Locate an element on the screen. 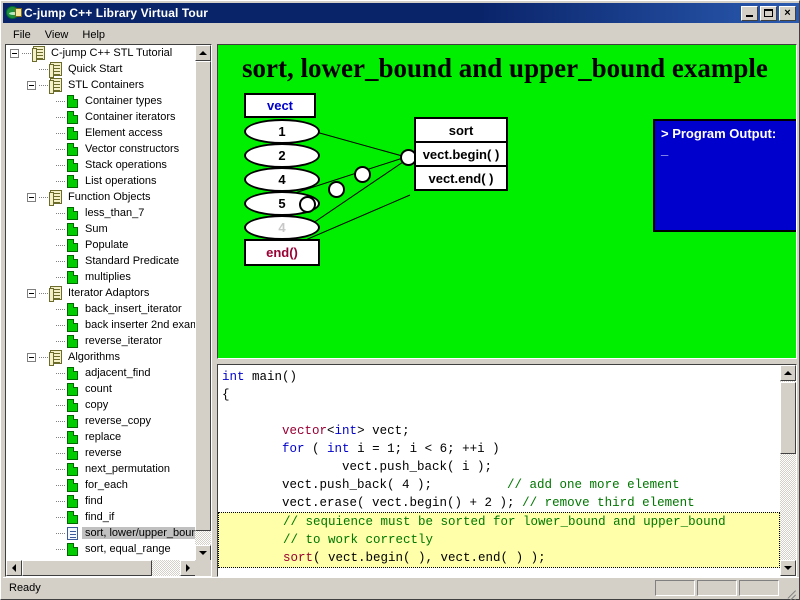  diagram-element-0: 1 is located at coordinates (282, 131).